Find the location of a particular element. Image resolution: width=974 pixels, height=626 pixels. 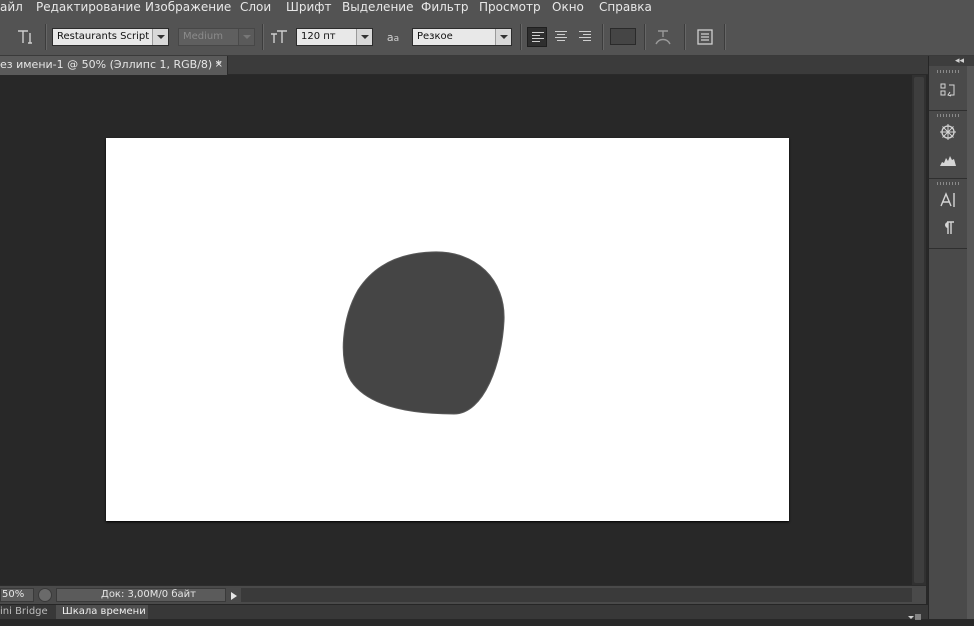

canvas-artwork is located at coordinates (423, 333).